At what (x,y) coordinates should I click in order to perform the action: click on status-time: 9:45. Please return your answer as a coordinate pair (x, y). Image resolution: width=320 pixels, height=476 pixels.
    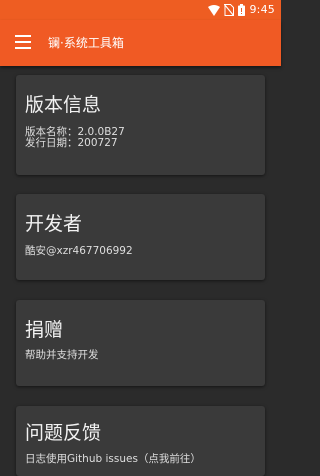
    Looking at the image, I should click on (262, 9).